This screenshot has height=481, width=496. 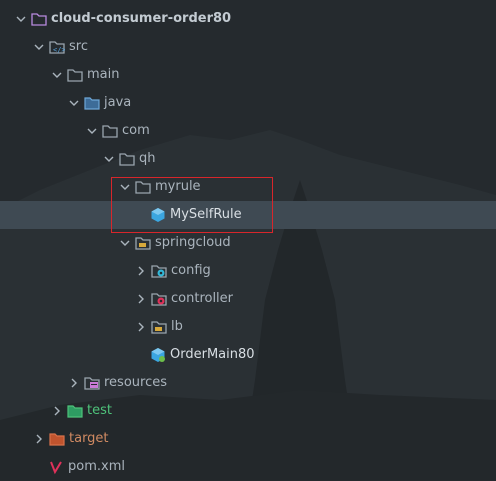 What do you see at coordinates (248, 75) in the screenshot?
I see `tree-node-main: main` at bounding box center [248, 75].